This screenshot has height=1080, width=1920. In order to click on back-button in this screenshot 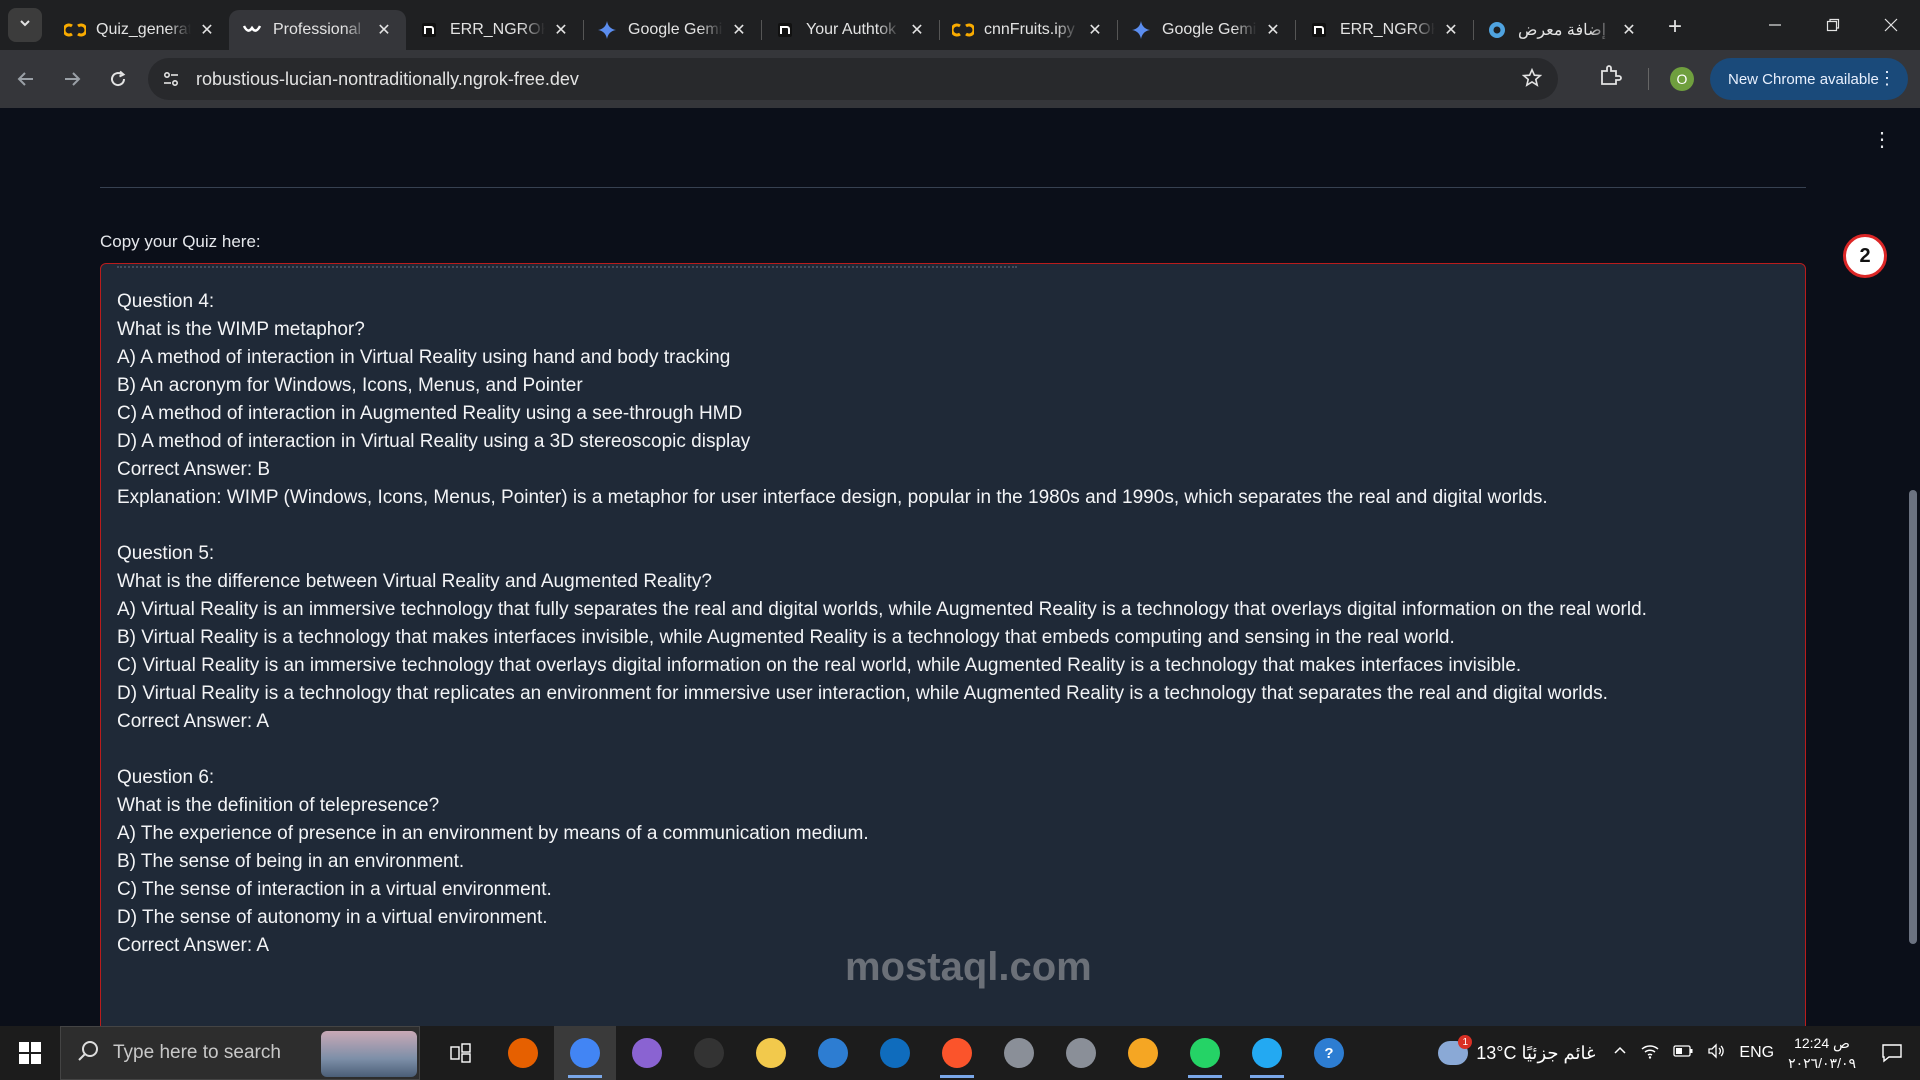, I will do `click(26, 79)`.